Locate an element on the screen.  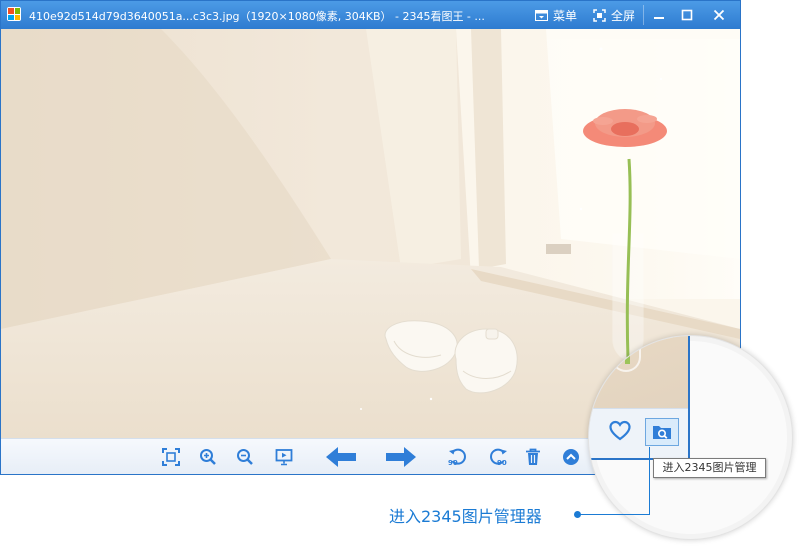
magnified-photo is located at coordinates (639, 372).